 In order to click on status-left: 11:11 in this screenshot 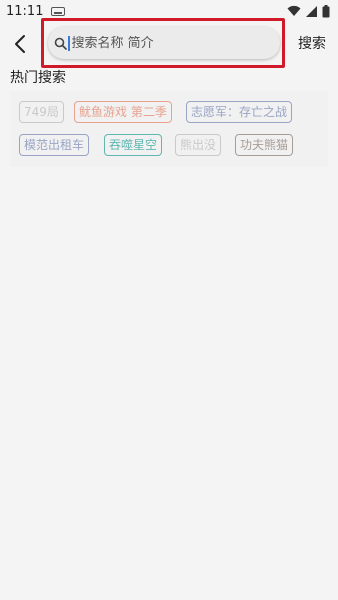, I will do `click(36, 11)`.